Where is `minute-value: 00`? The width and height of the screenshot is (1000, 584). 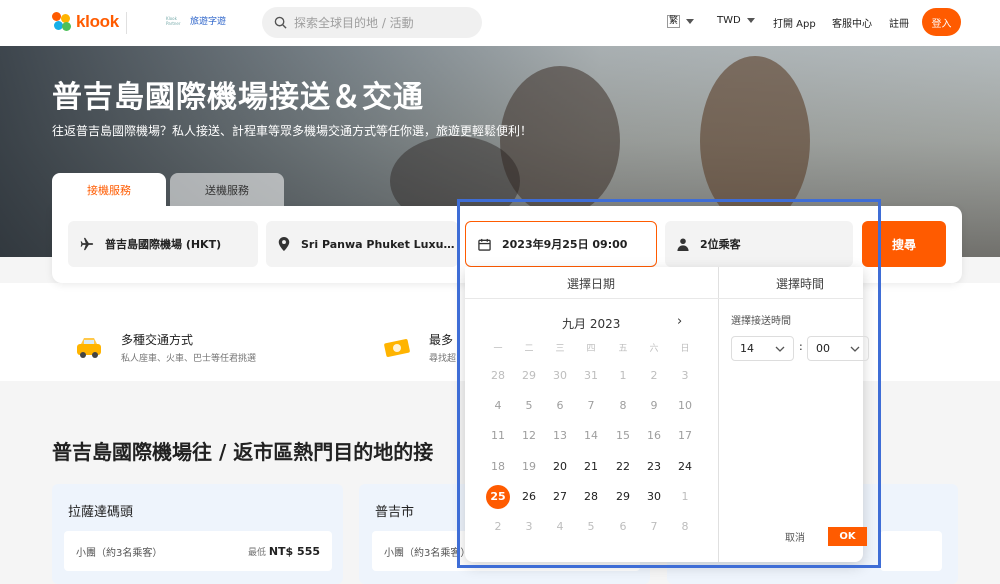 minute-value: 00 is located at coordinates (823, 348).